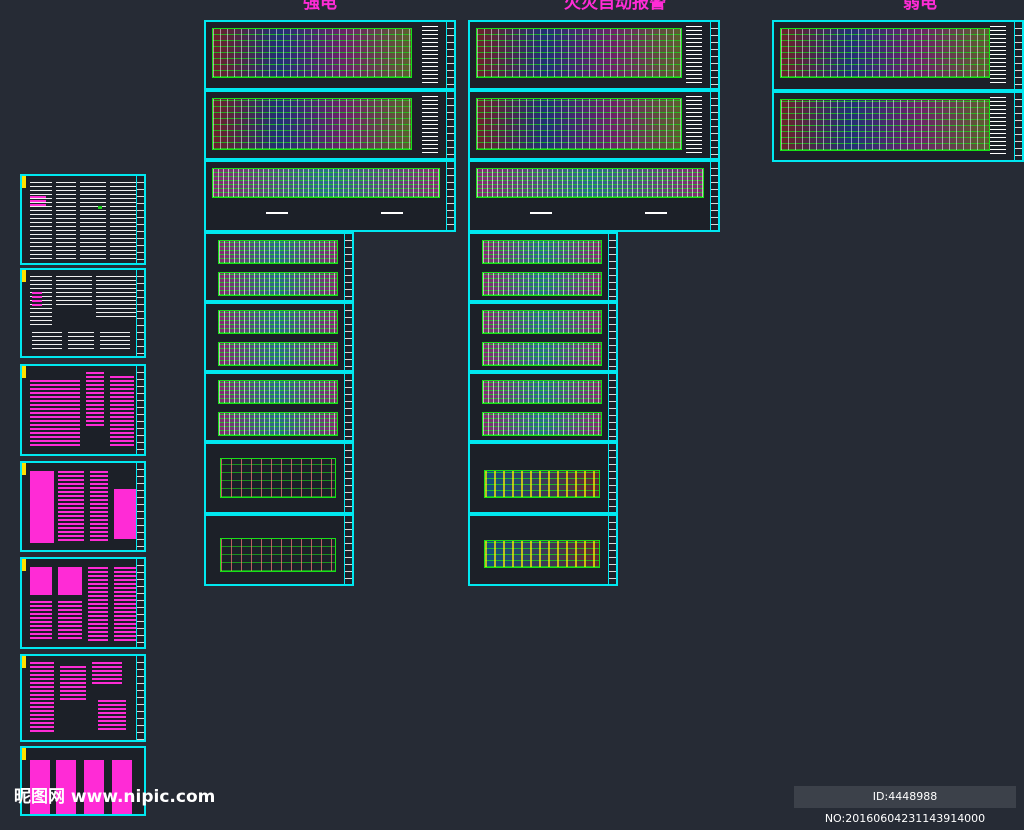  I want to click on watermark: 昵图网 www.nipic.com, so click(115, 797).